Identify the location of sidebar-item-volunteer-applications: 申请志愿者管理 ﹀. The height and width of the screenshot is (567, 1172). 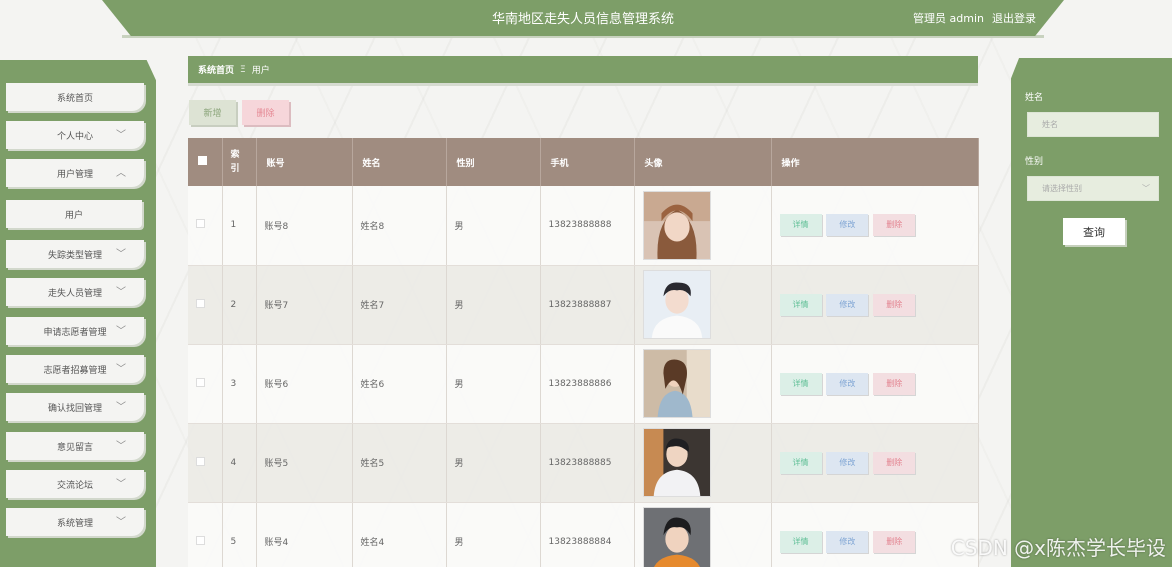
(75, 331).